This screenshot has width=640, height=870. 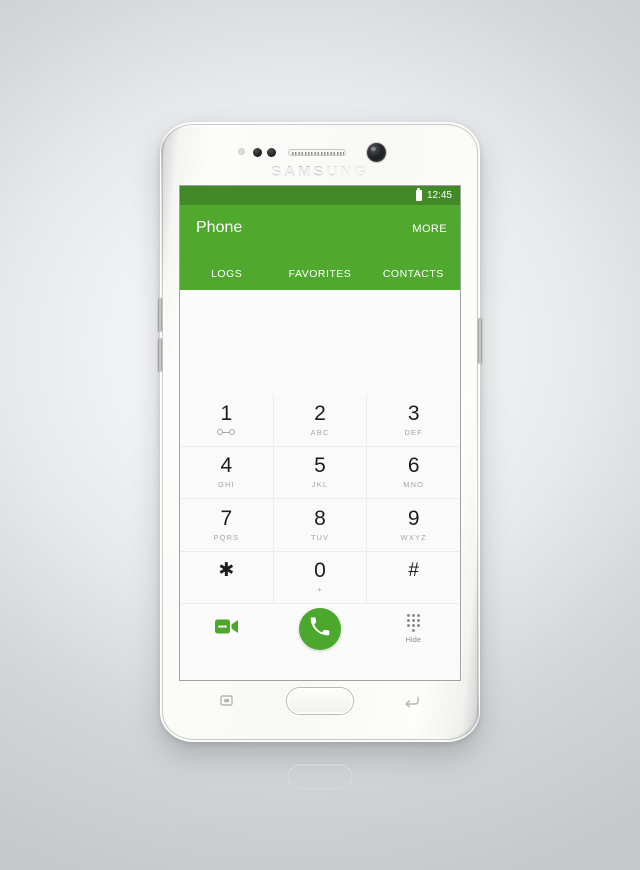 What do you see at coordinates (413, 639) in the screenshot?
I see `hide-label: Hide` at bounding box center [413, 639].